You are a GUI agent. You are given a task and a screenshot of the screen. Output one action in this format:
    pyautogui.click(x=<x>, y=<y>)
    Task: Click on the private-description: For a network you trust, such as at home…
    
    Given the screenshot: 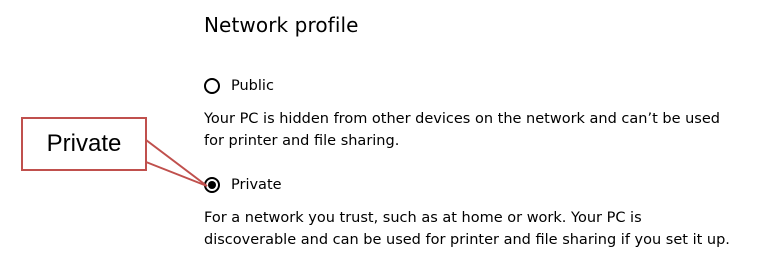 What is the action you would take?
    pyautogui.click(x=482, y=229)
    